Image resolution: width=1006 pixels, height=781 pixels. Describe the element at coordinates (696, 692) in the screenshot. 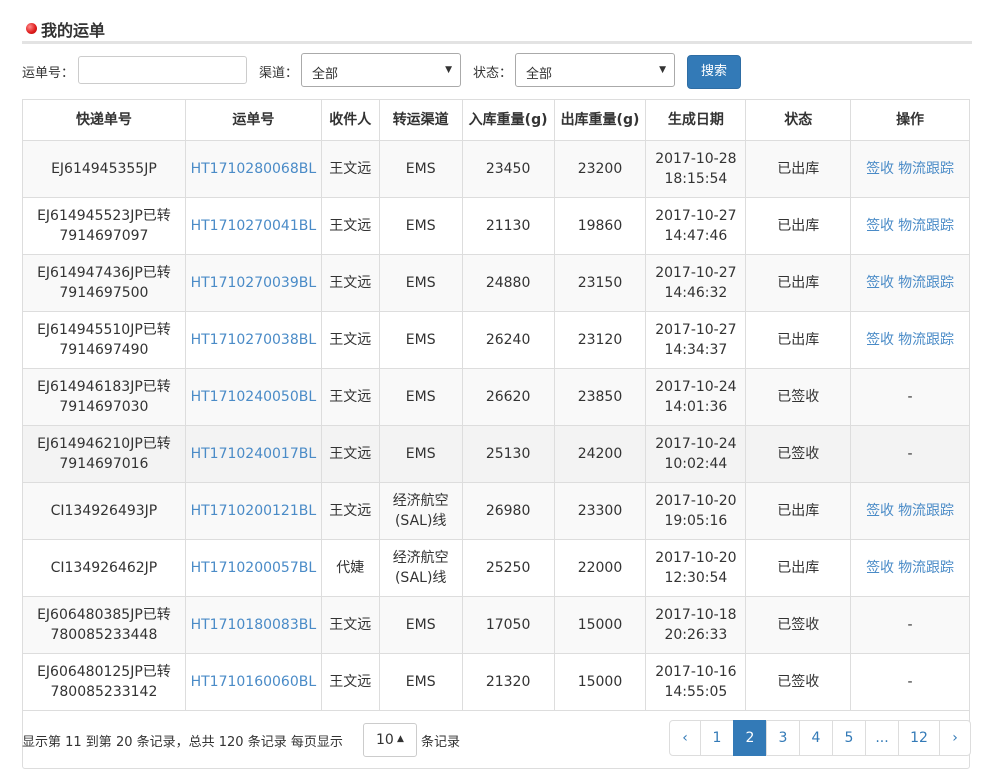

I see `cell-date-line2: 14:55:05` at that location.